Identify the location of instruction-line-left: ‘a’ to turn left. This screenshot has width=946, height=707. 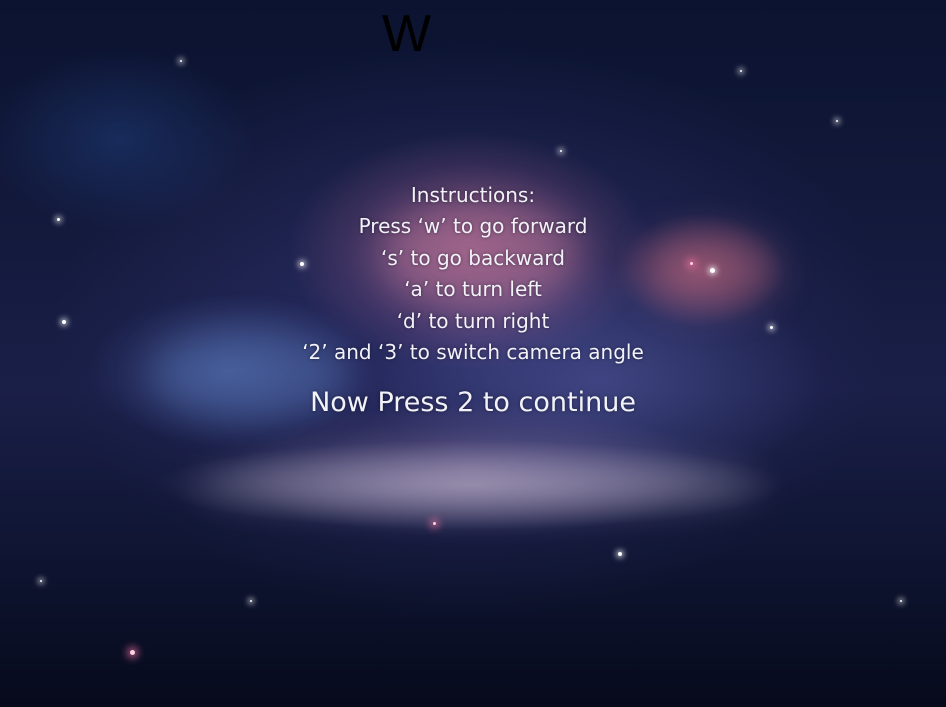
(473, 289).